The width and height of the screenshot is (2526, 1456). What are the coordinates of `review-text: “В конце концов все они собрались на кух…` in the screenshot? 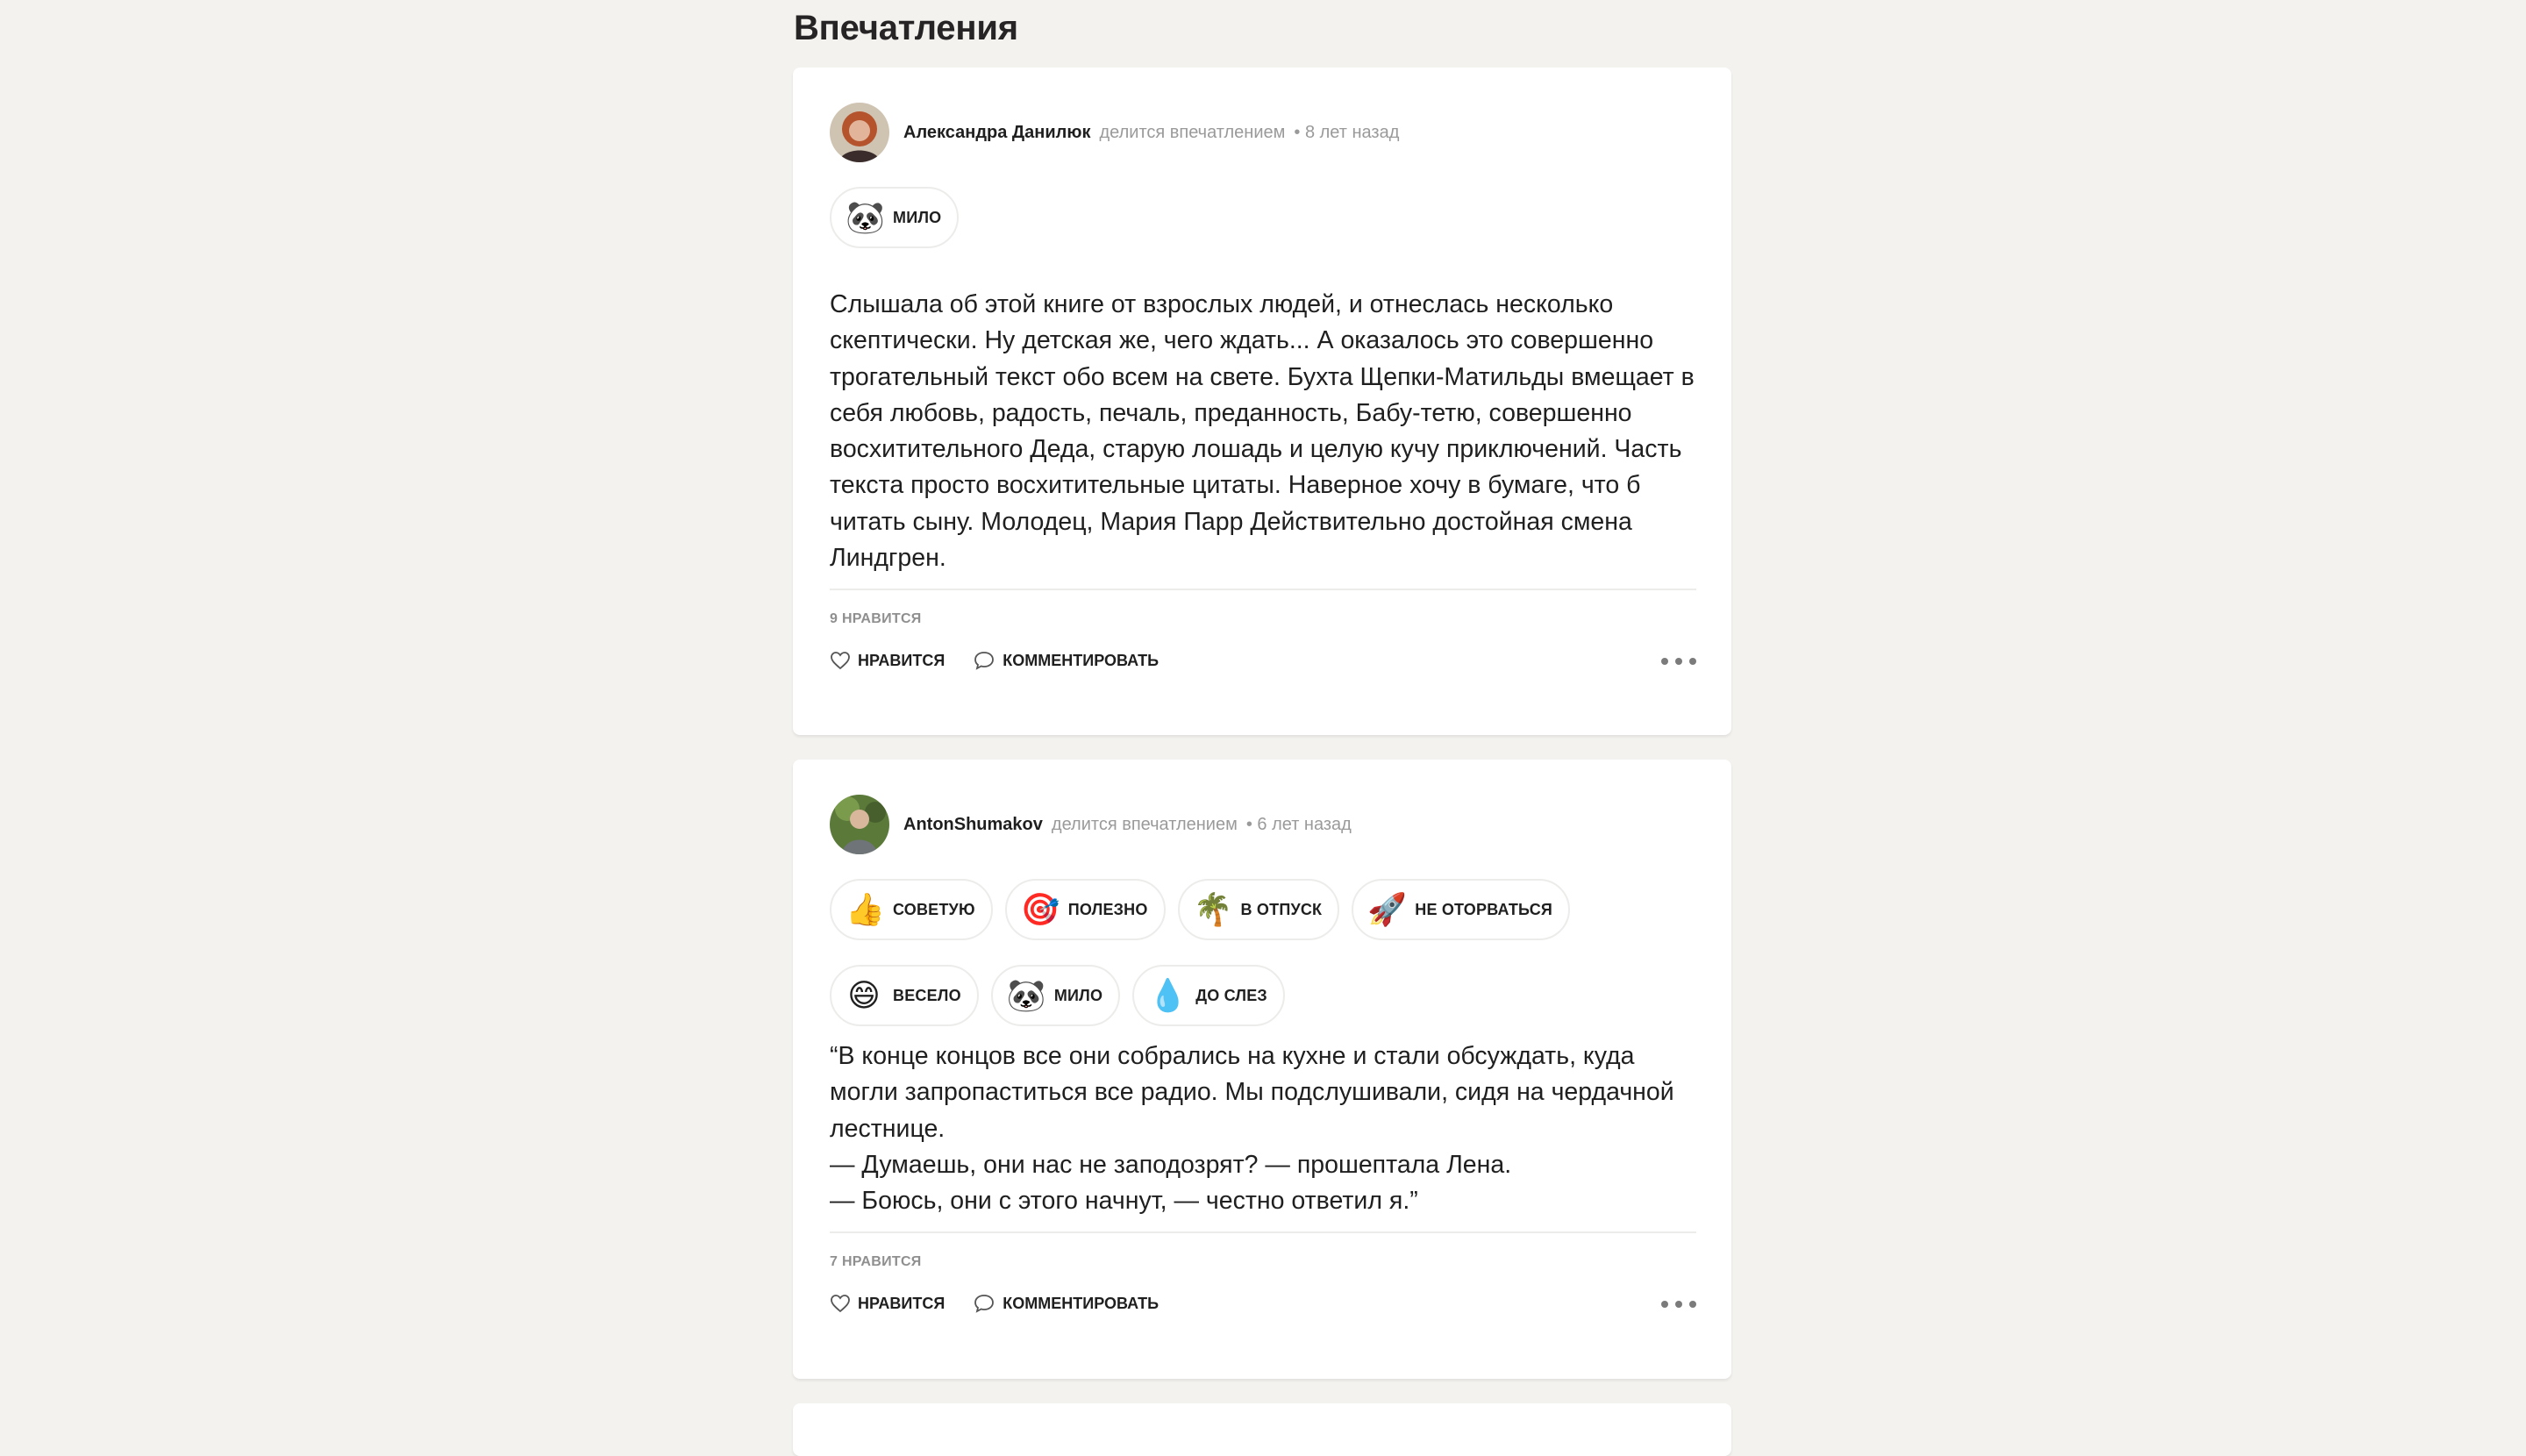 It's located at (1252, 1129).